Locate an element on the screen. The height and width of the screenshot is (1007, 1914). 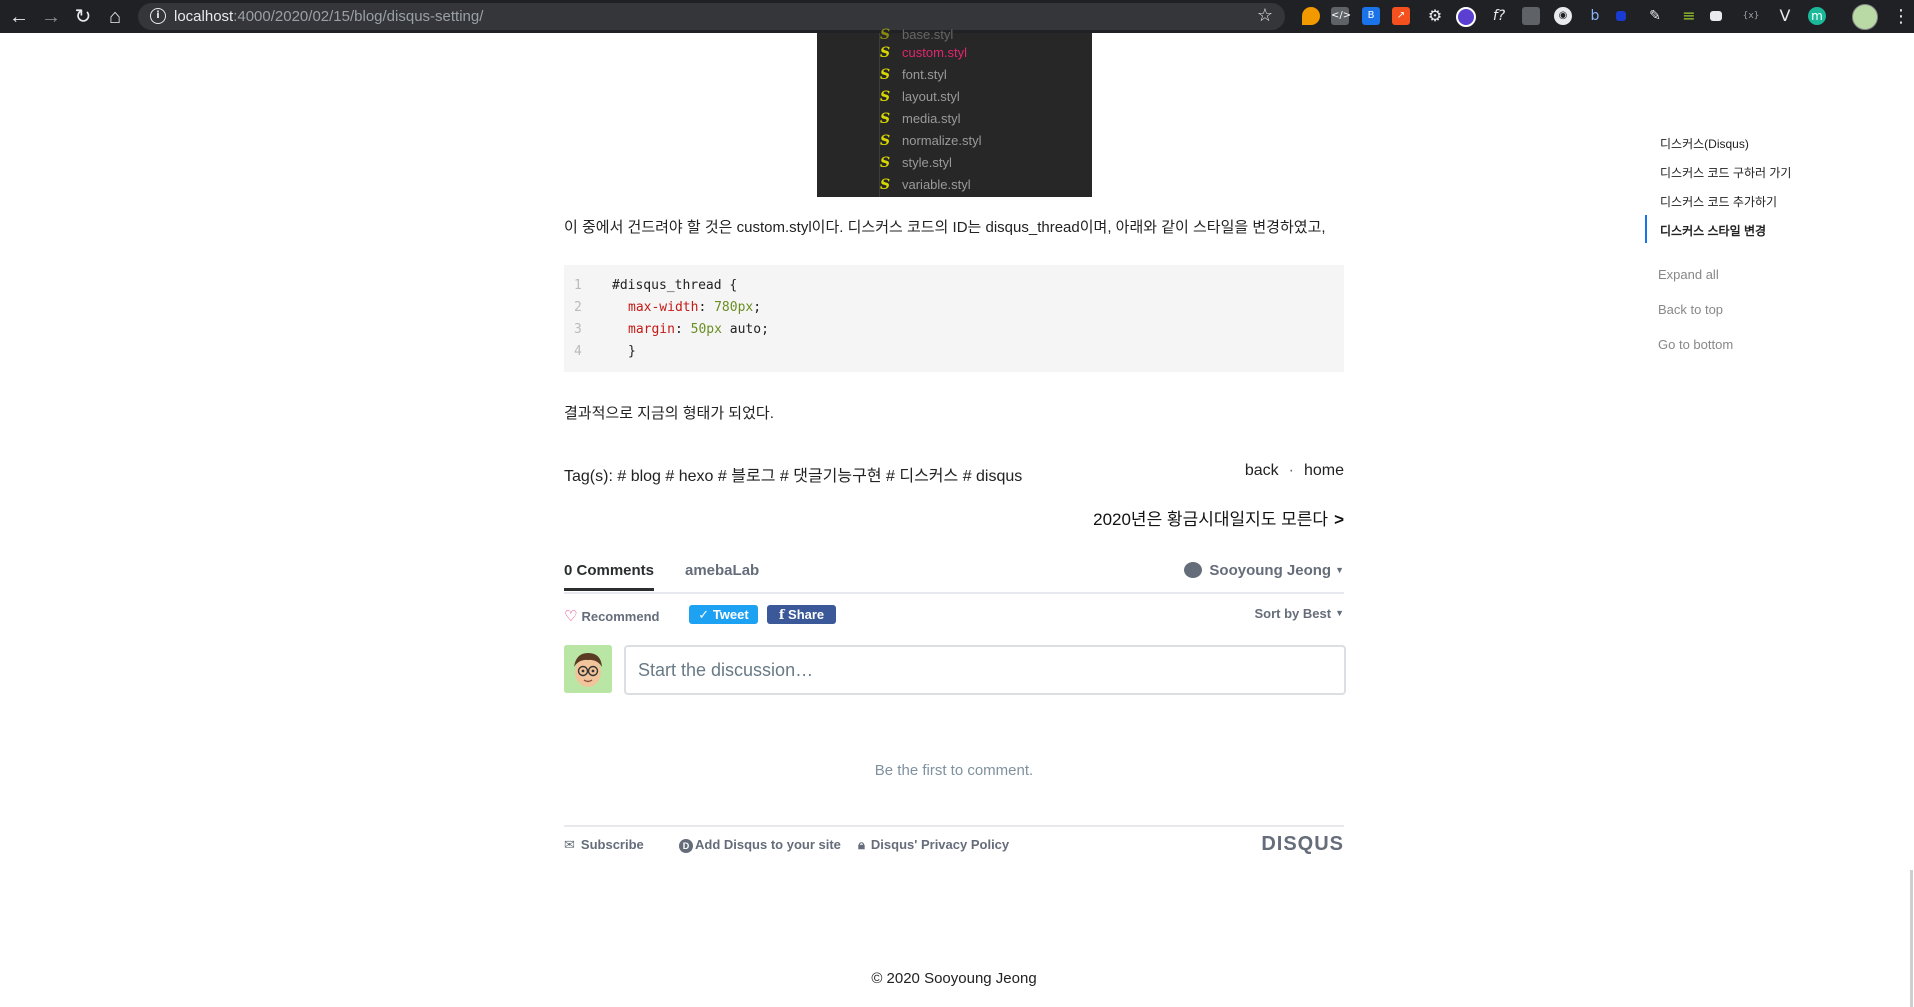
vue-extension-icon: V is located at coordinates (1785, 16).